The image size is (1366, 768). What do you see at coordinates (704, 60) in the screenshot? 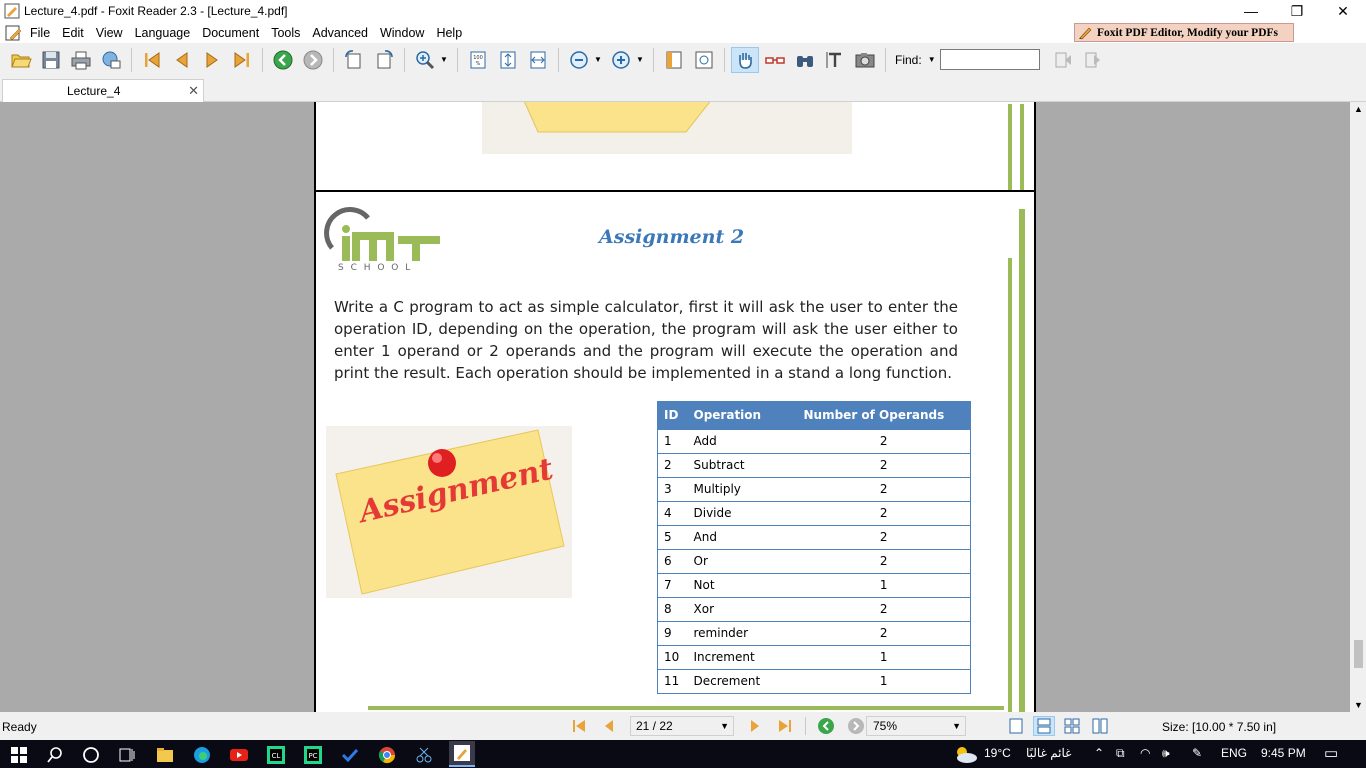
I see `thumbnail-panel-button` at bounding box center [704, 60].